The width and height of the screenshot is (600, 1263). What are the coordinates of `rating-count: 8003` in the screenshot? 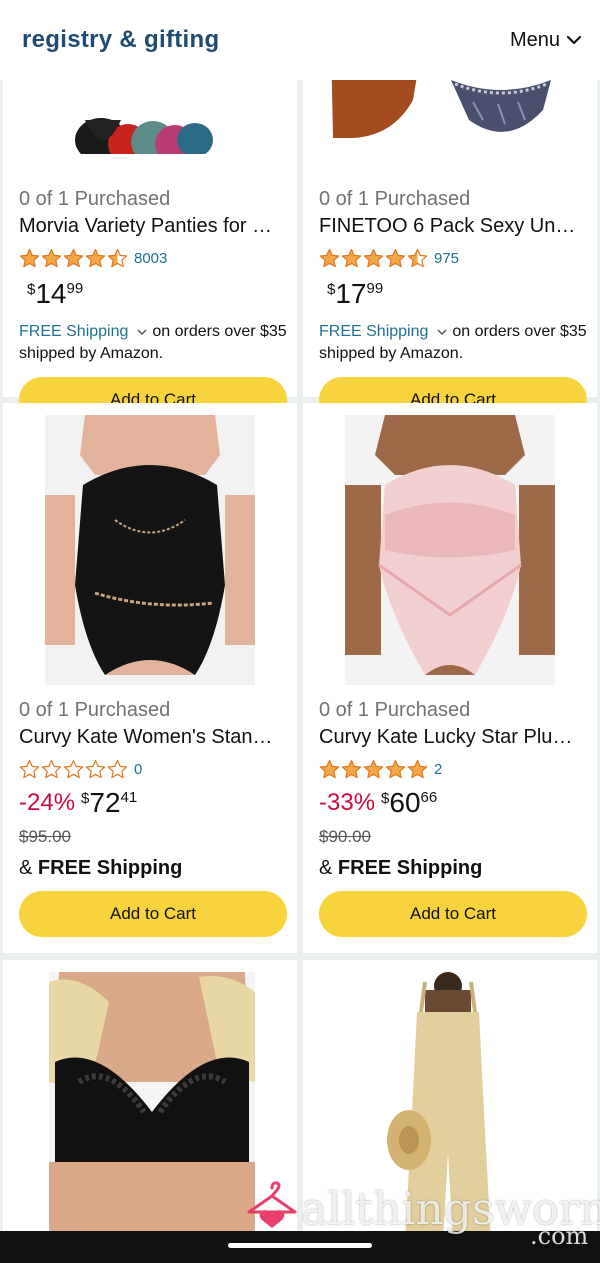 It's located at (150, 258).